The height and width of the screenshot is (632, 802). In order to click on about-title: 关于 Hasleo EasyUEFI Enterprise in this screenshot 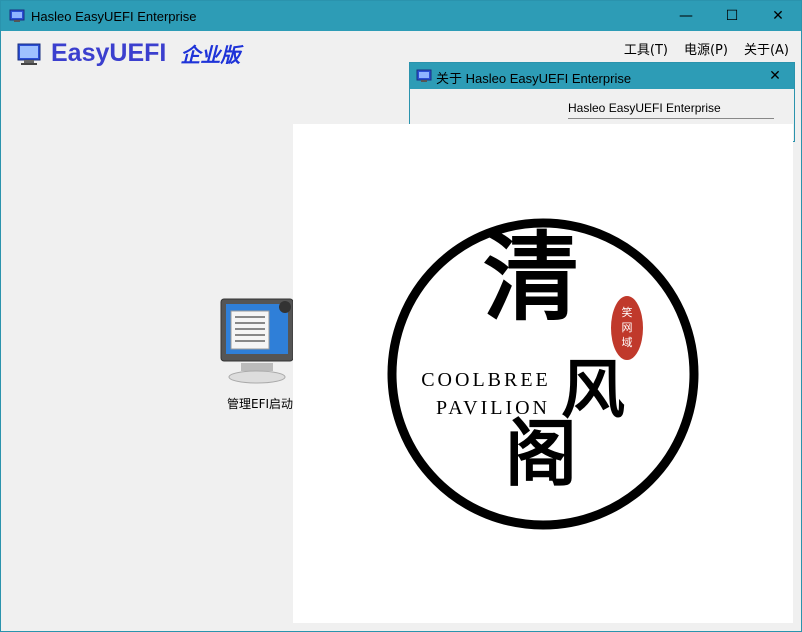, I will do `click(534, 78)`.